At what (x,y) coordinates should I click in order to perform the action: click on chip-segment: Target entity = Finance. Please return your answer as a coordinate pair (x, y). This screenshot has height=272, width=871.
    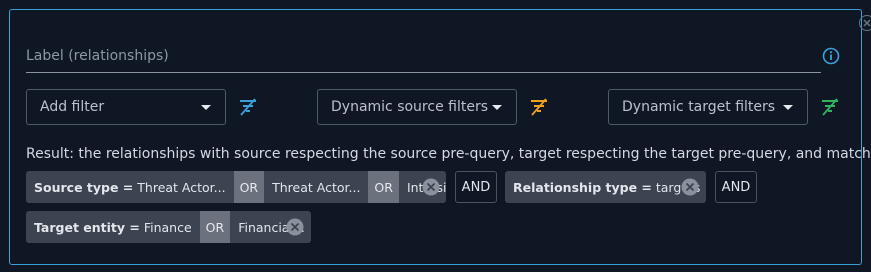
    Looking at the image, I should click on (113, 227).